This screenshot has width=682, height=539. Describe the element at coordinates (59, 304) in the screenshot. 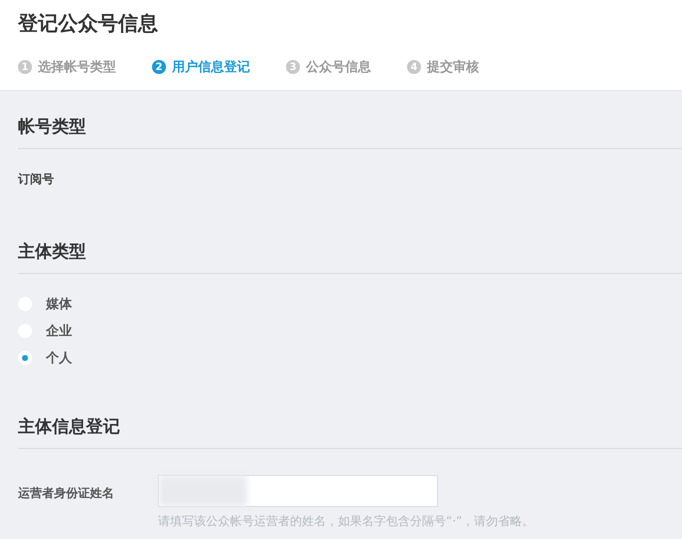

I see `option-label: 媒体` at that location.